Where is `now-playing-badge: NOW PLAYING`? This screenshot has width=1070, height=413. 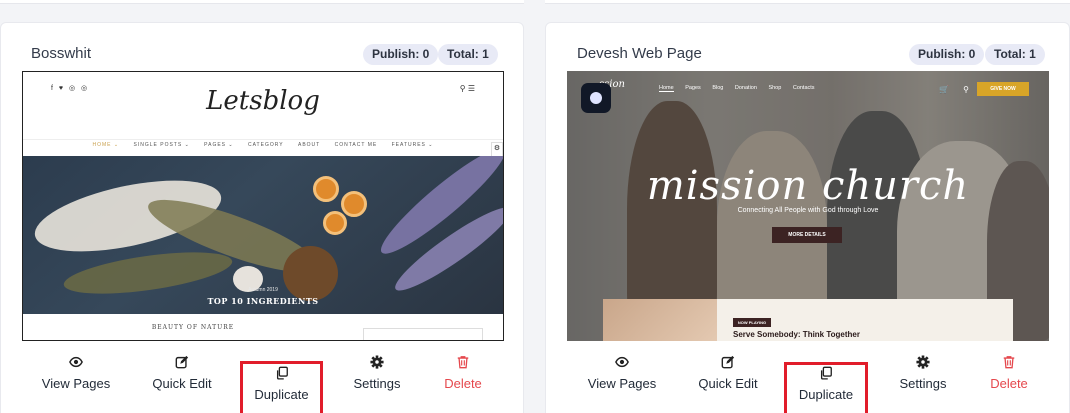
now-playing-badge: NOW PLAYING is located at coordinates (752, 322).